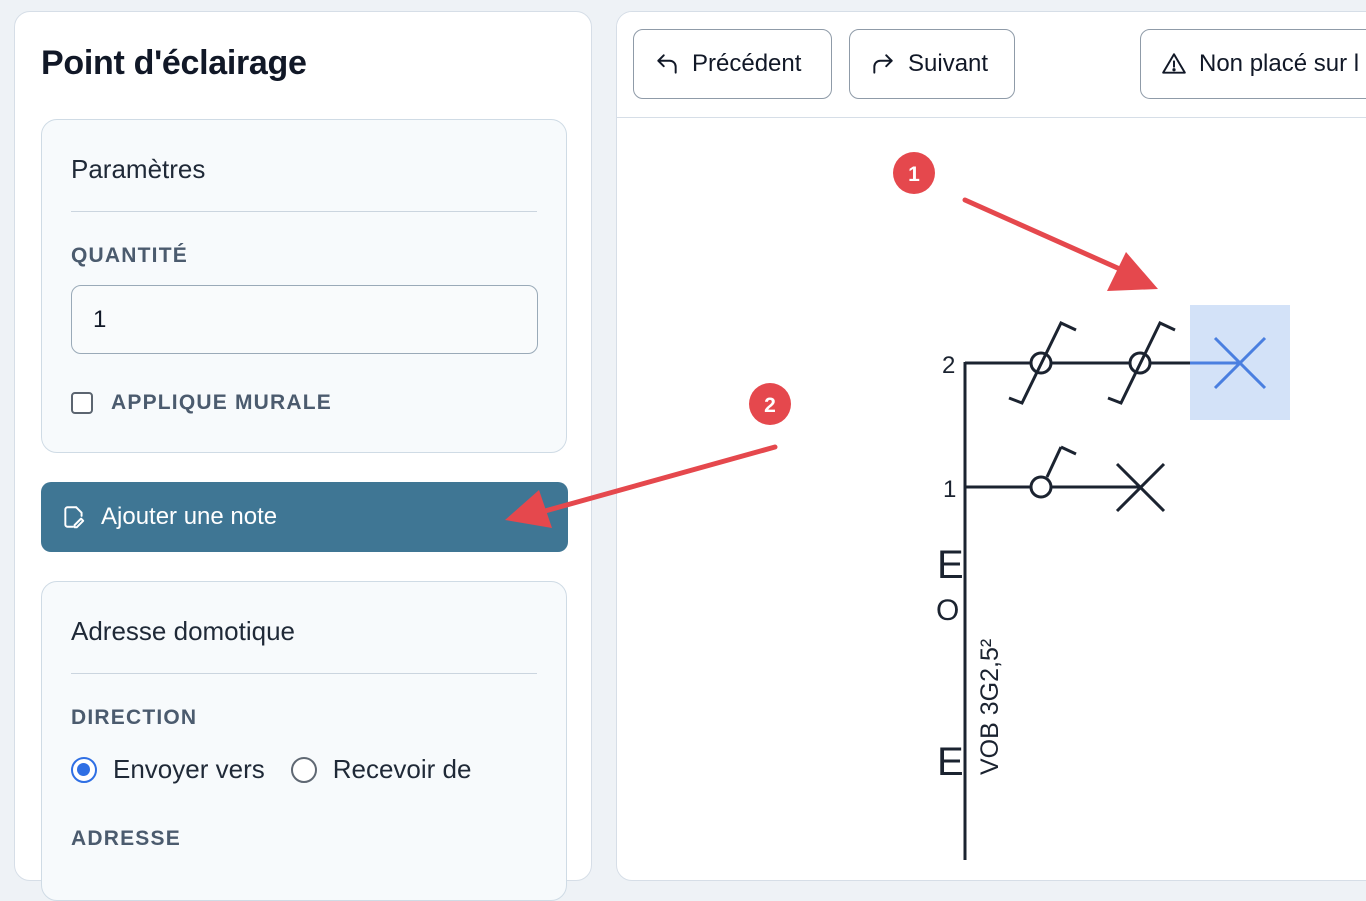 The image size is (1366, 901). Describe the element at coordinates (948, 365) in the screenshot. I see `circuit-label-2: 2` at that location.